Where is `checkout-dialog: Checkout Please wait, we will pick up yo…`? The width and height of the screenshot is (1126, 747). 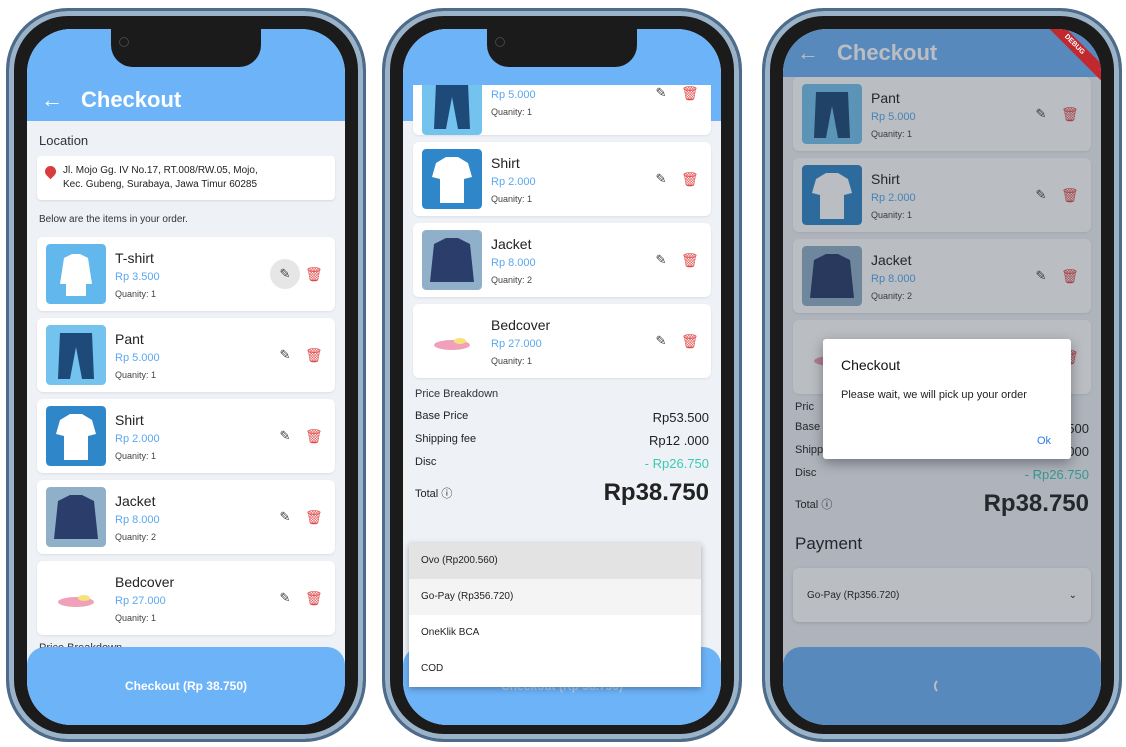 checkout-dialog: Checkout Please wait, we will pick up yo… is located at coordinates (947, 399).